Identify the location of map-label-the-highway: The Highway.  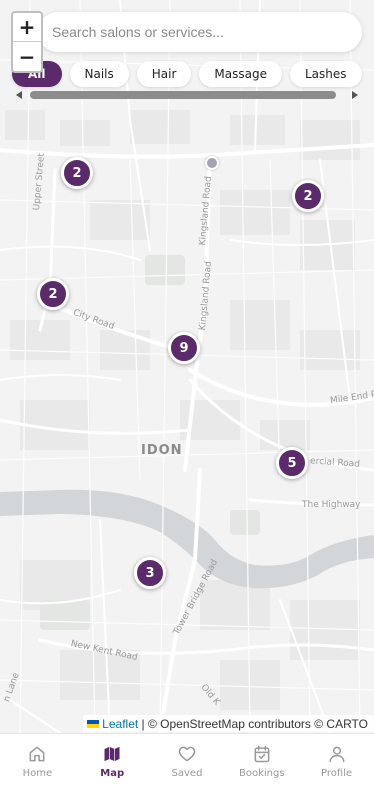
(331, 505).